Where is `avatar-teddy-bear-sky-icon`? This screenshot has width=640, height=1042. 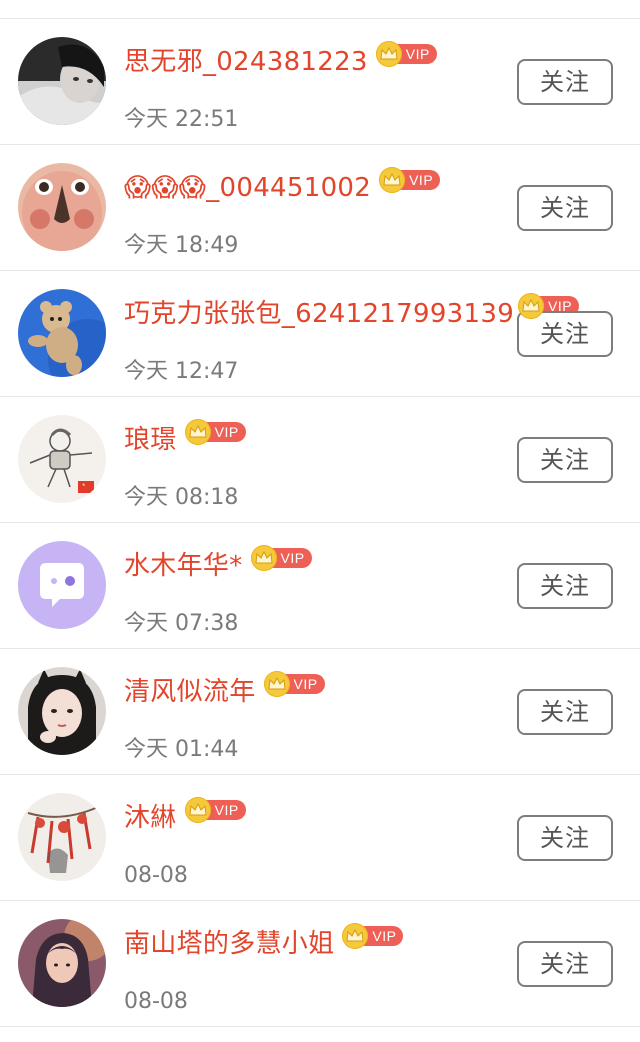
avatar-teddy-bear-sky-icon is located at coordinates (62, 333).